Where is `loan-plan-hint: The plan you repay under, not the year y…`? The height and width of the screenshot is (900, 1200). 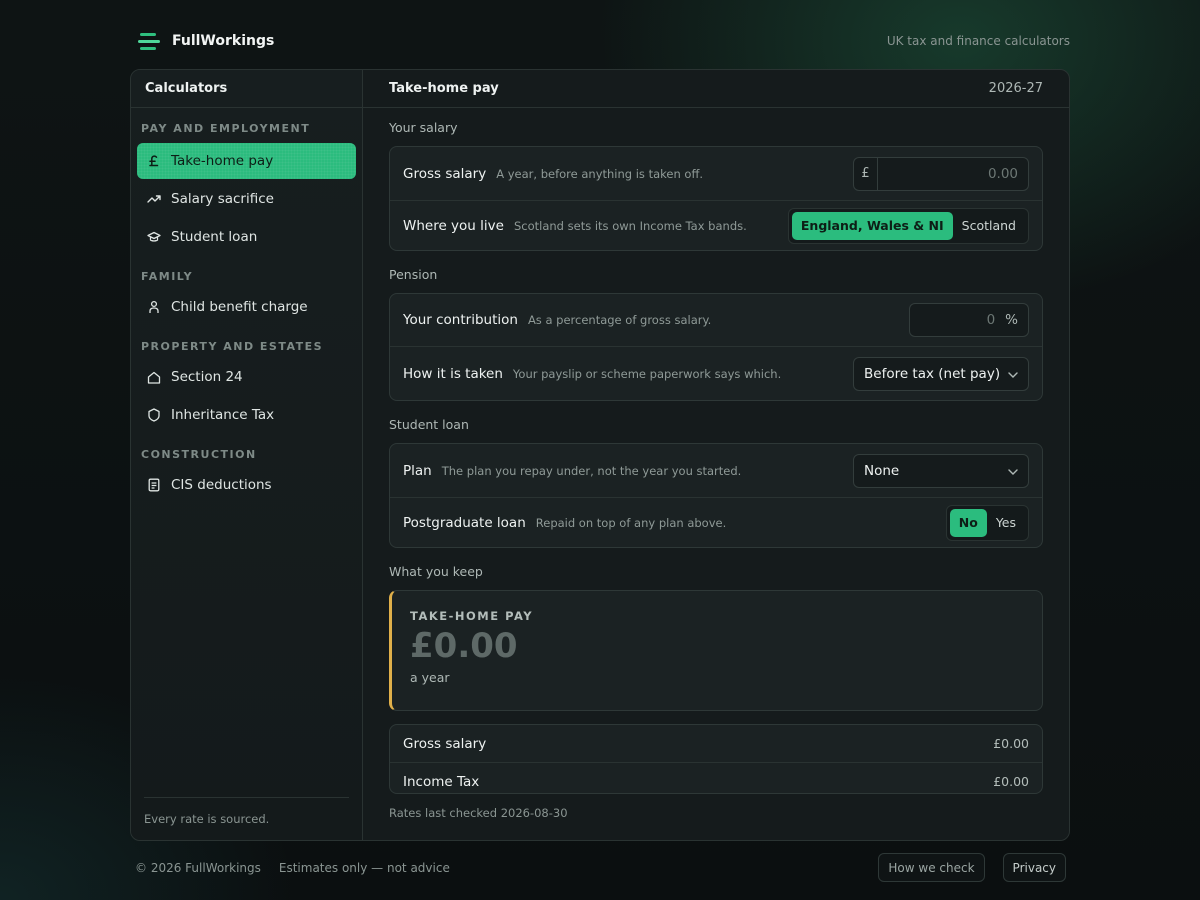
loan-plan-hint: The plan you repay under, not the year y… is located at coordinates (591, 470).